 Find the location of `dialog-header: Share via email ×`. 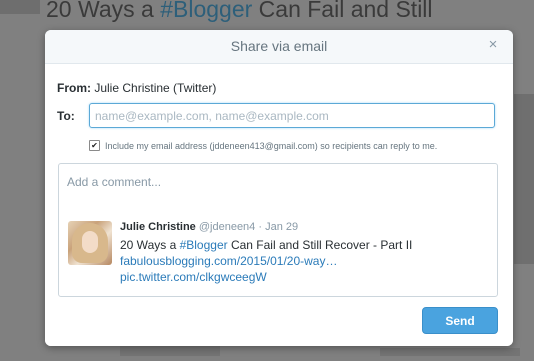

dialog-header: Share via email × is located at coordinates (279, 47).